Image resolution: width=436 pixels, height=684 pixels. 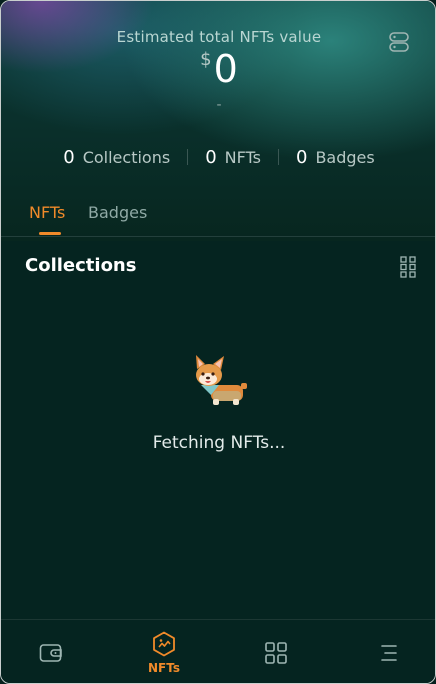 I want to click on stat-label: Collections, so click(x=126, y=157).